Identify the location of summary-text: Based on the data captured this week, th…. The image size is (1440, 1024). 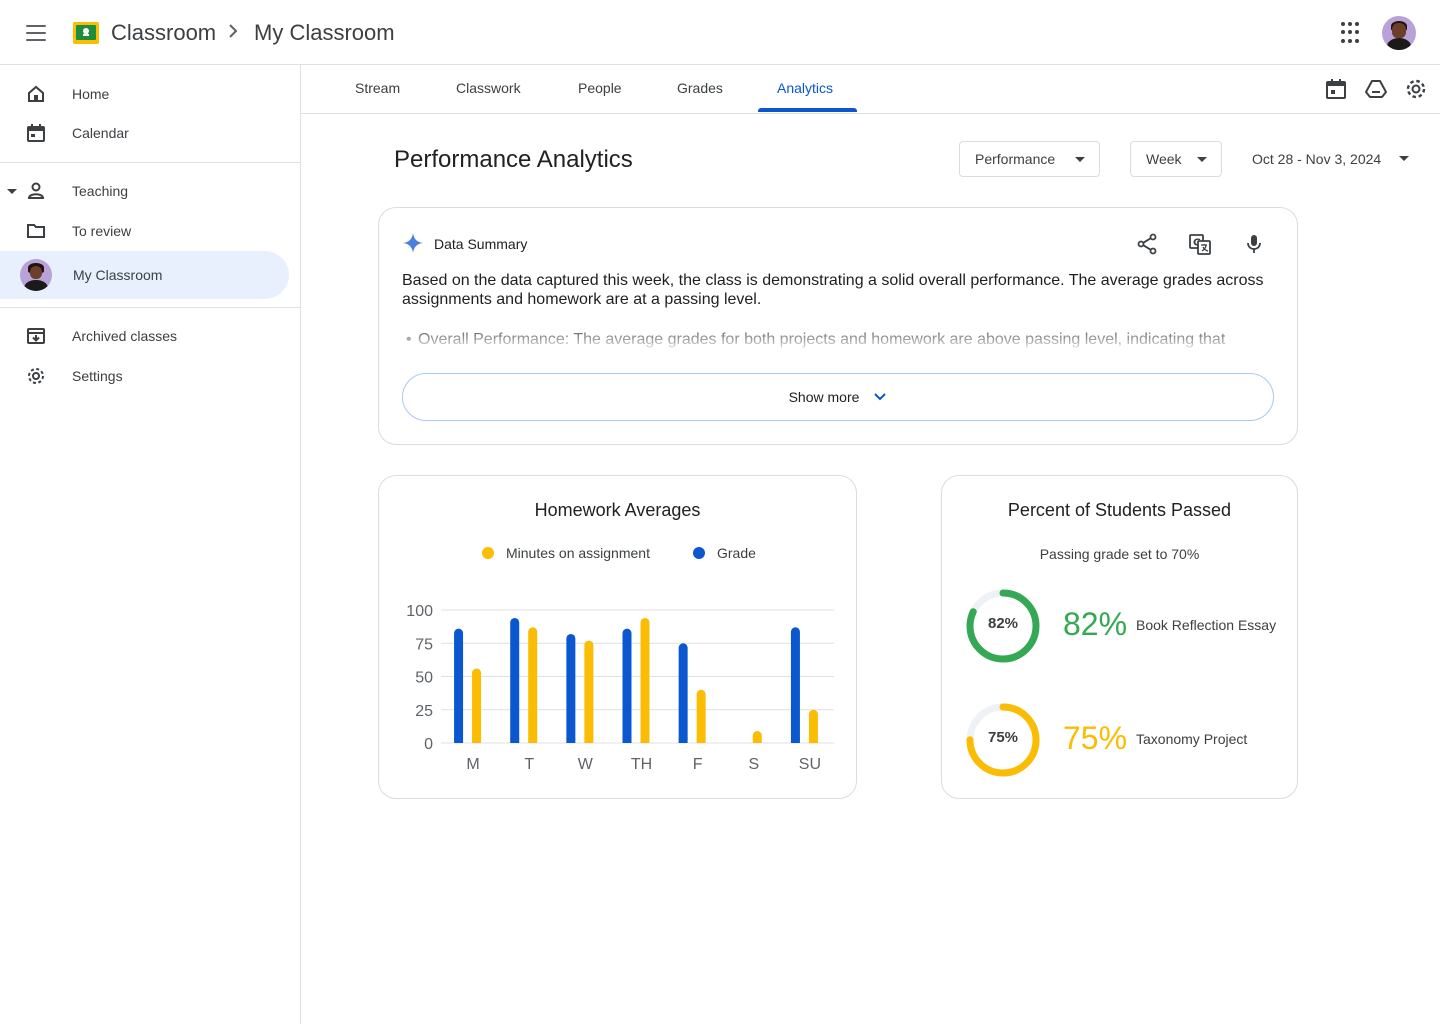
(833, 290).